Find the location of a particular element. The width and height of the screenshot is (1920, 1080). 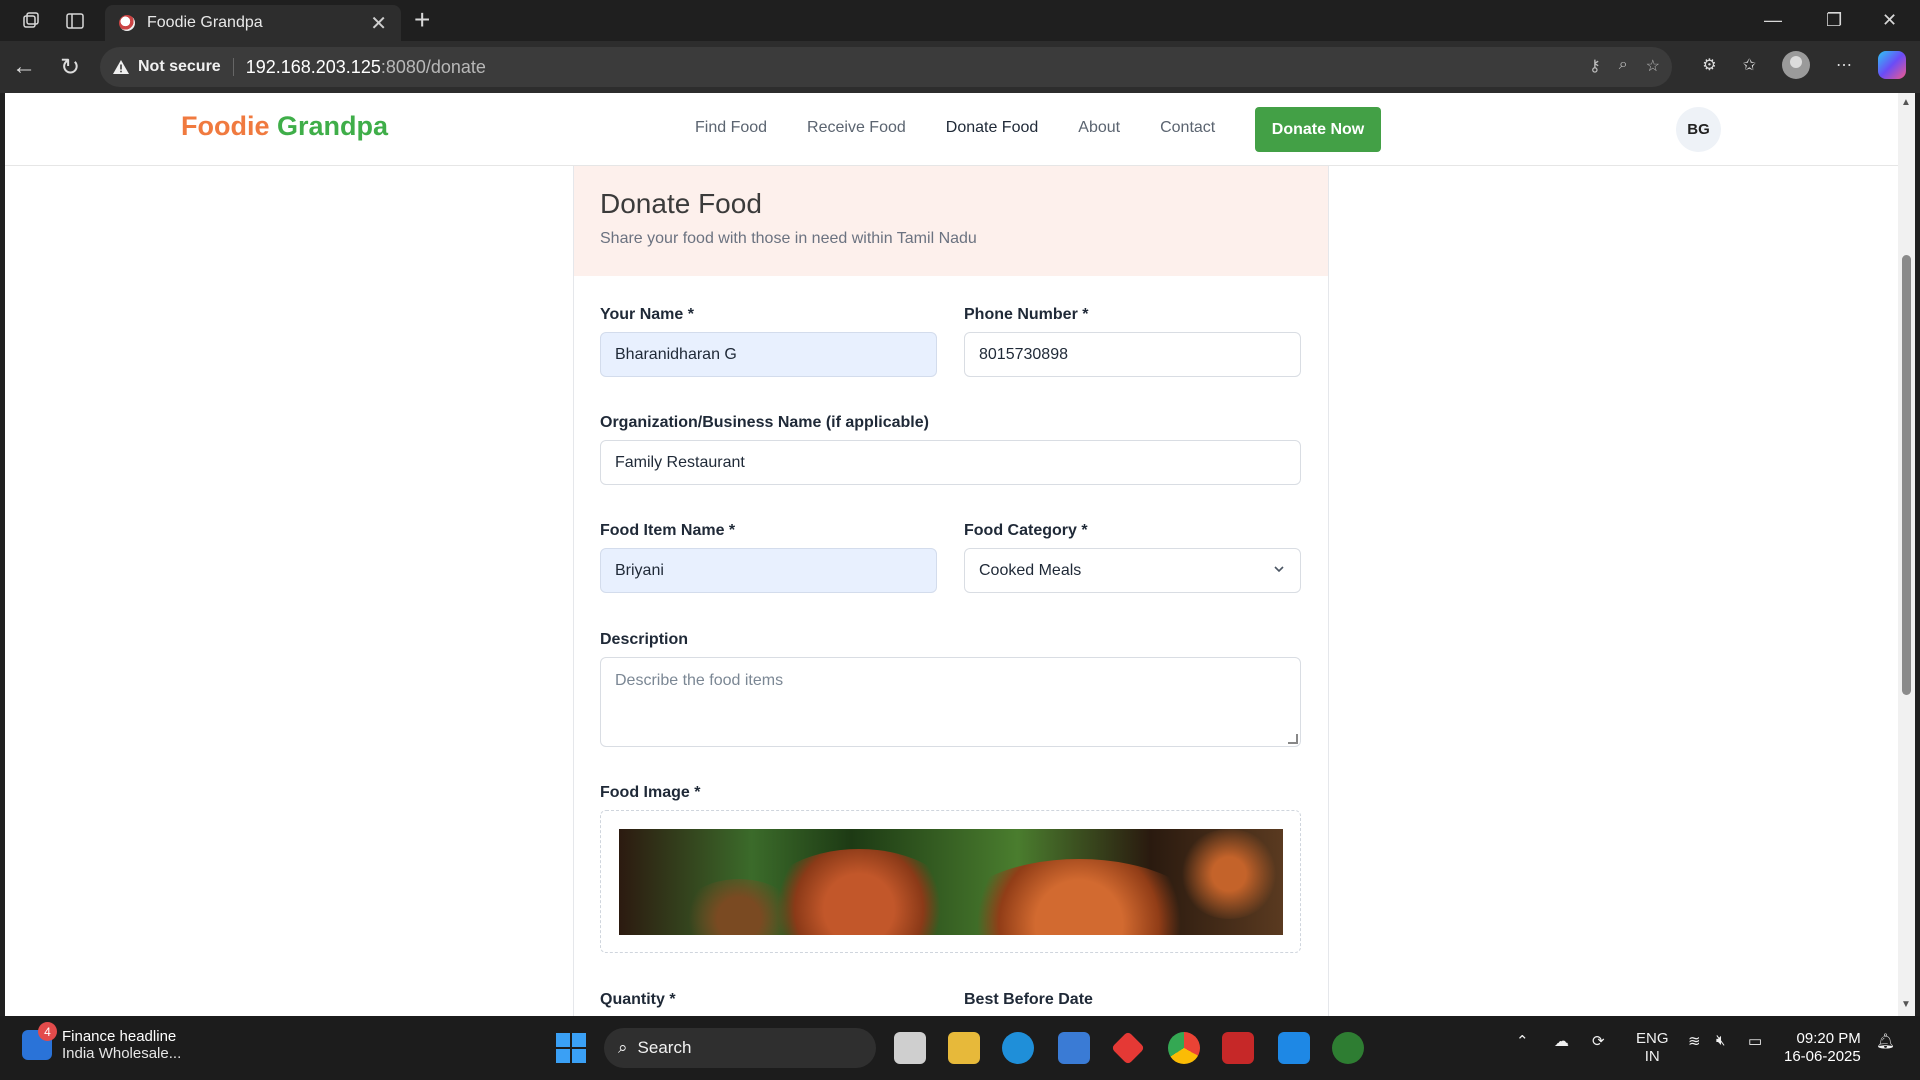

news-title: Finance headline is located at coordinates (119, 1036).